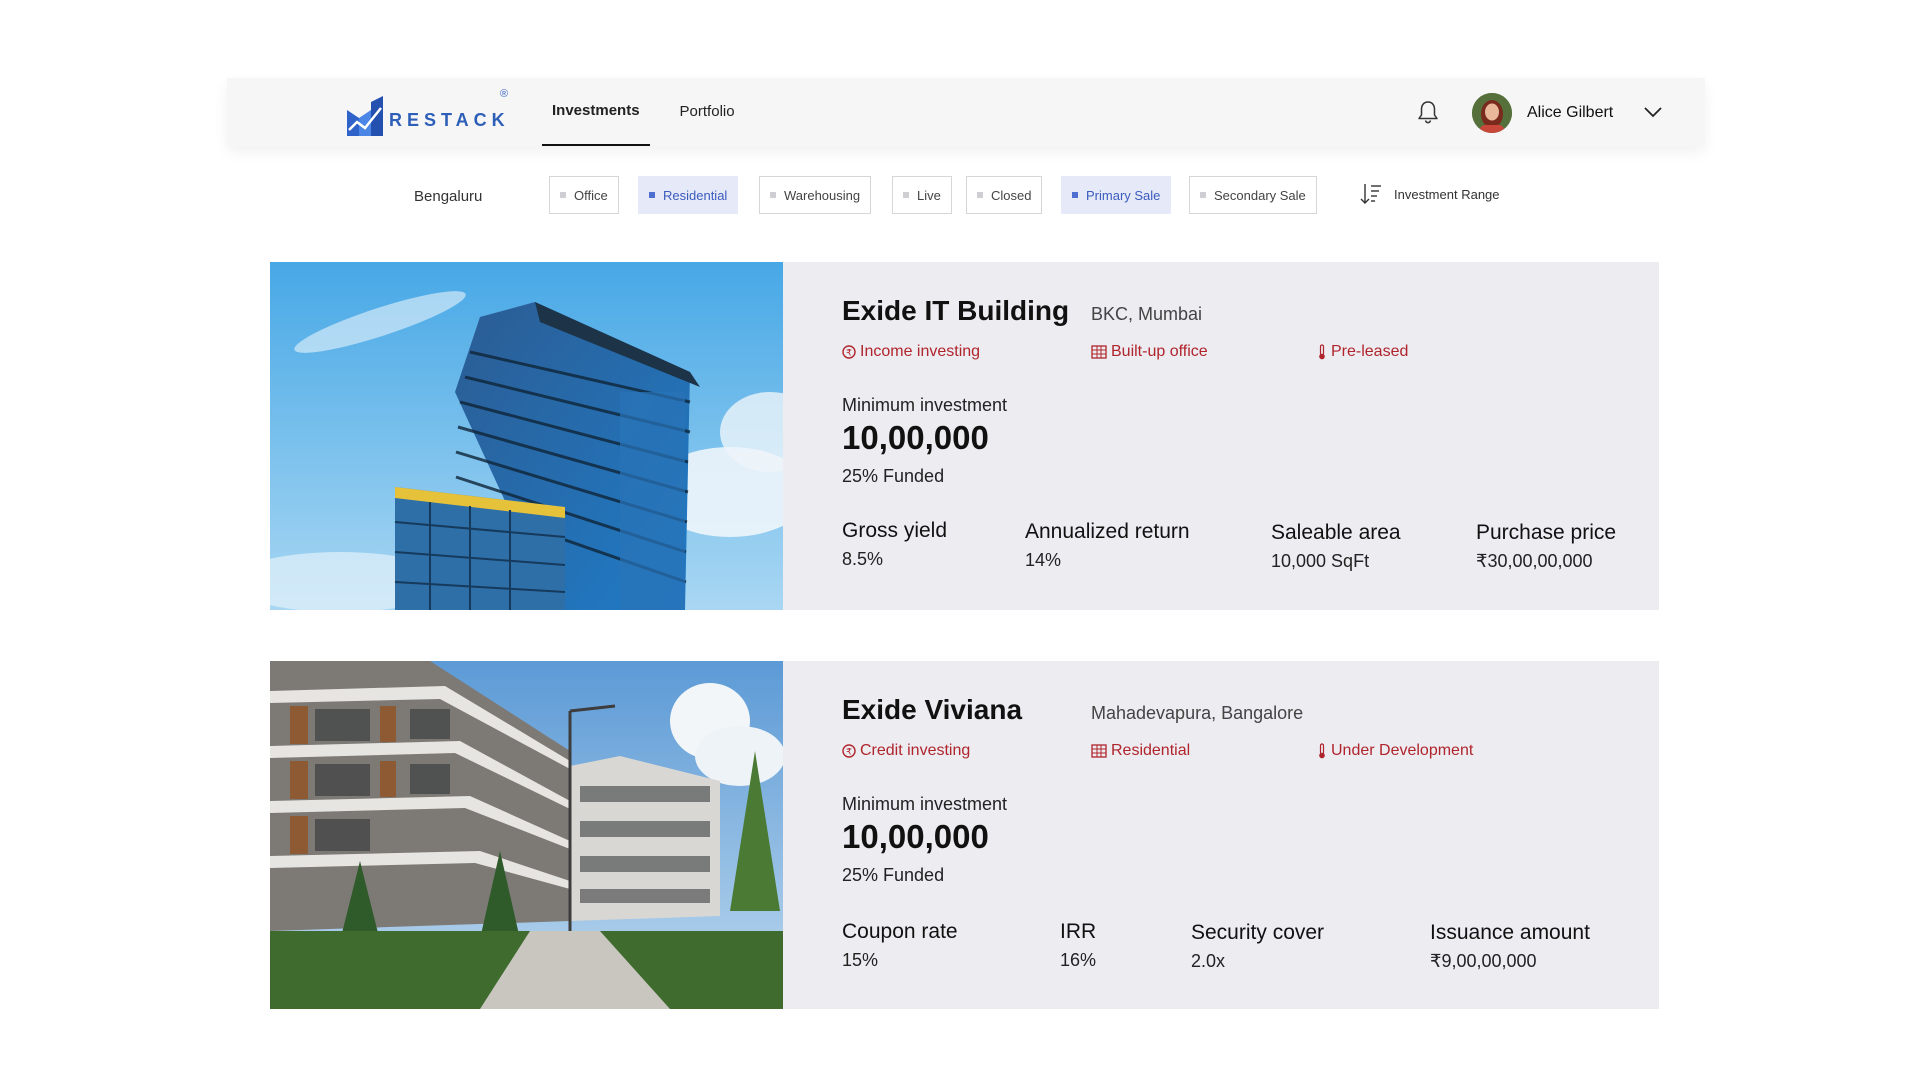  I want to click on restack-logo-mark-icon, so click(365, 116).